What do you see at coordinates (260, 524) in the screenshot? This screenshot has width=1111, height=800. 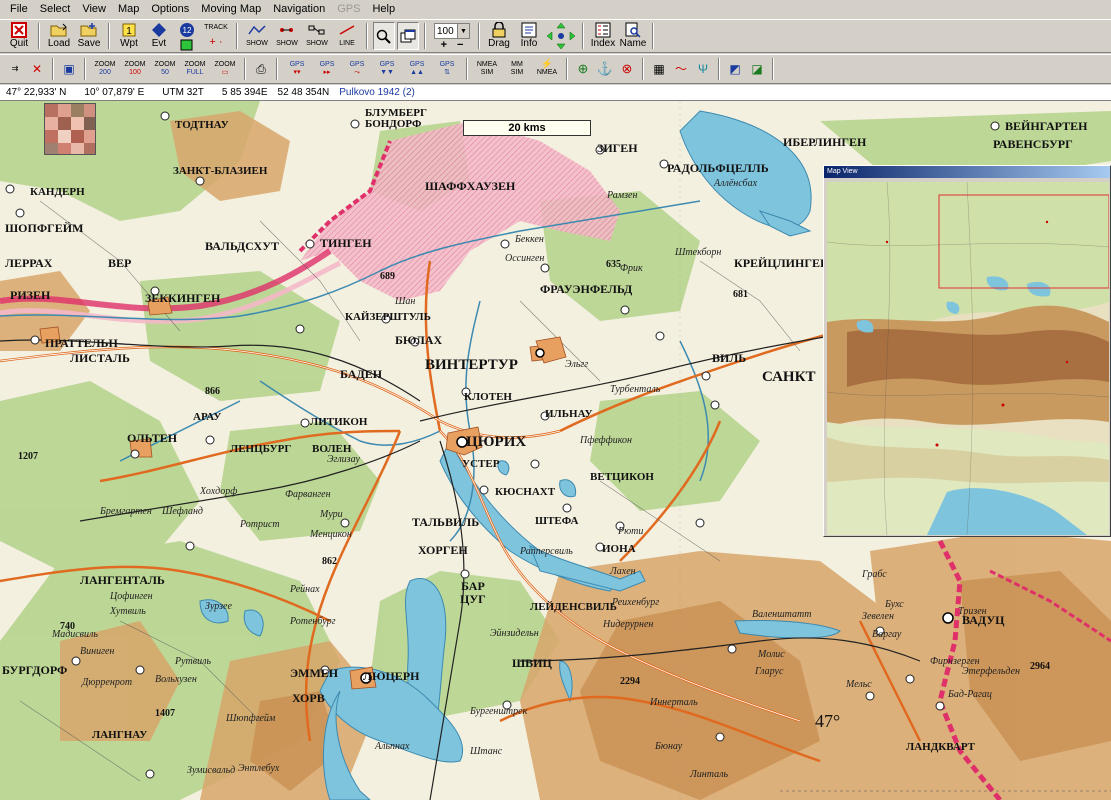 I see `map-place-label: Ротрист` at bounding box center [260, 524].